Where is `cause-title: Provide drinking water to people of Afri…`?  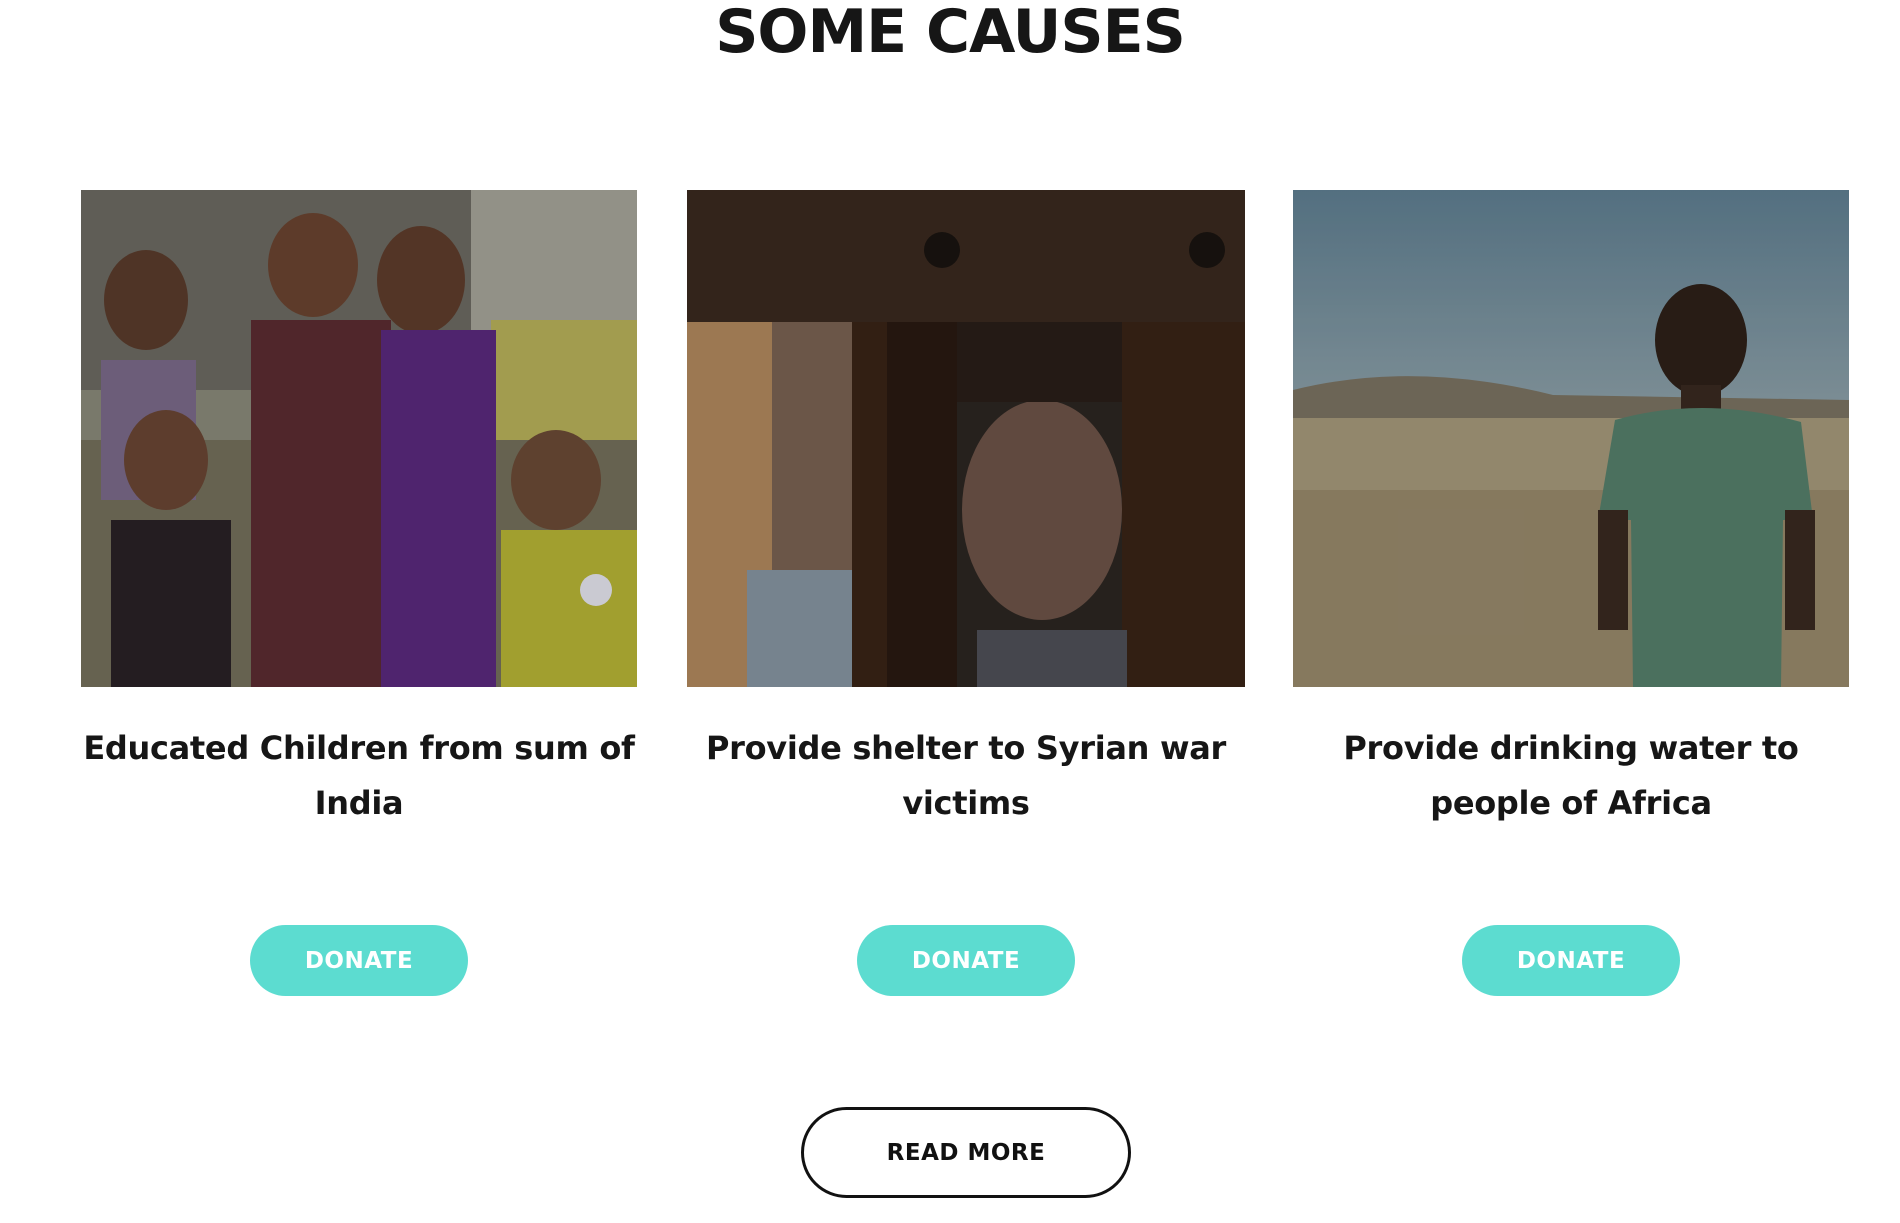 cause-title: Provide drinking water to people of Afri… is located at coordinates (1571, 775).